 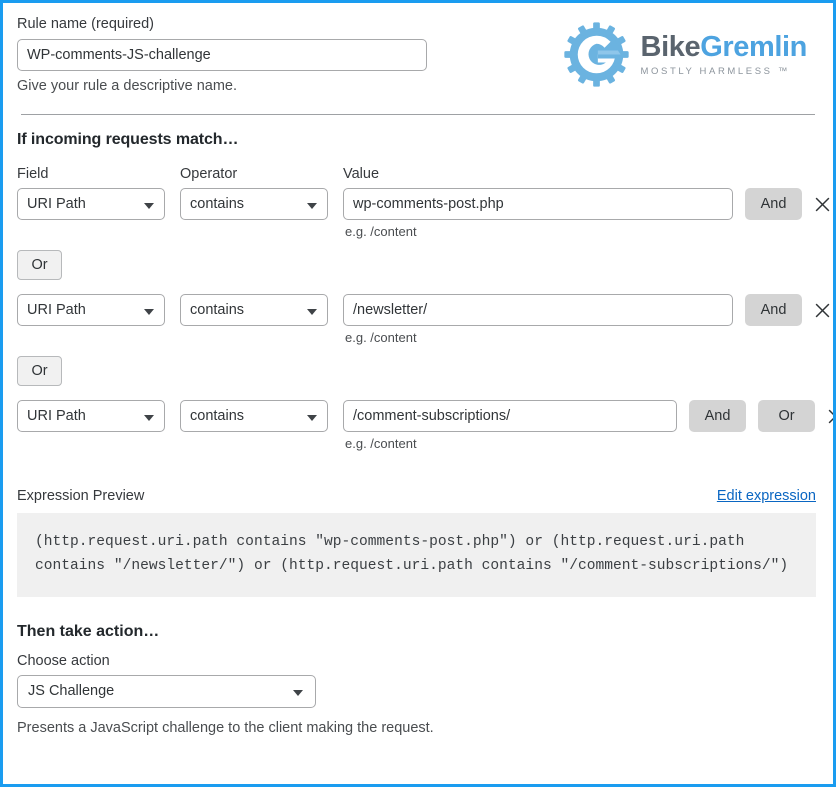 I want to click on or-separator-button-1: Or, so click(x=39, y=265).